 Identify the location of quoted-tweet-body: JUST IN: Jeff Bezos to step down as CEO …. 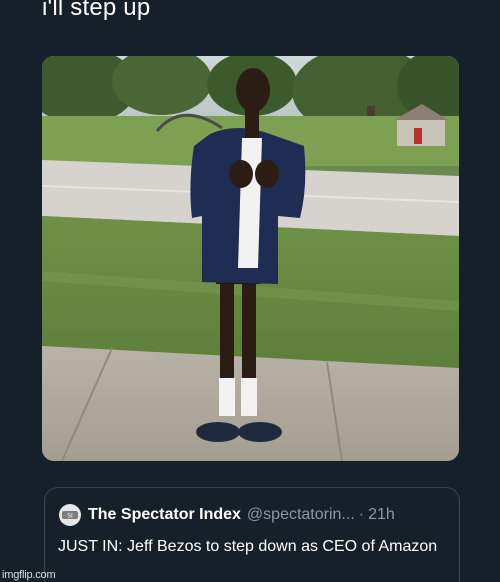
(248, 546).